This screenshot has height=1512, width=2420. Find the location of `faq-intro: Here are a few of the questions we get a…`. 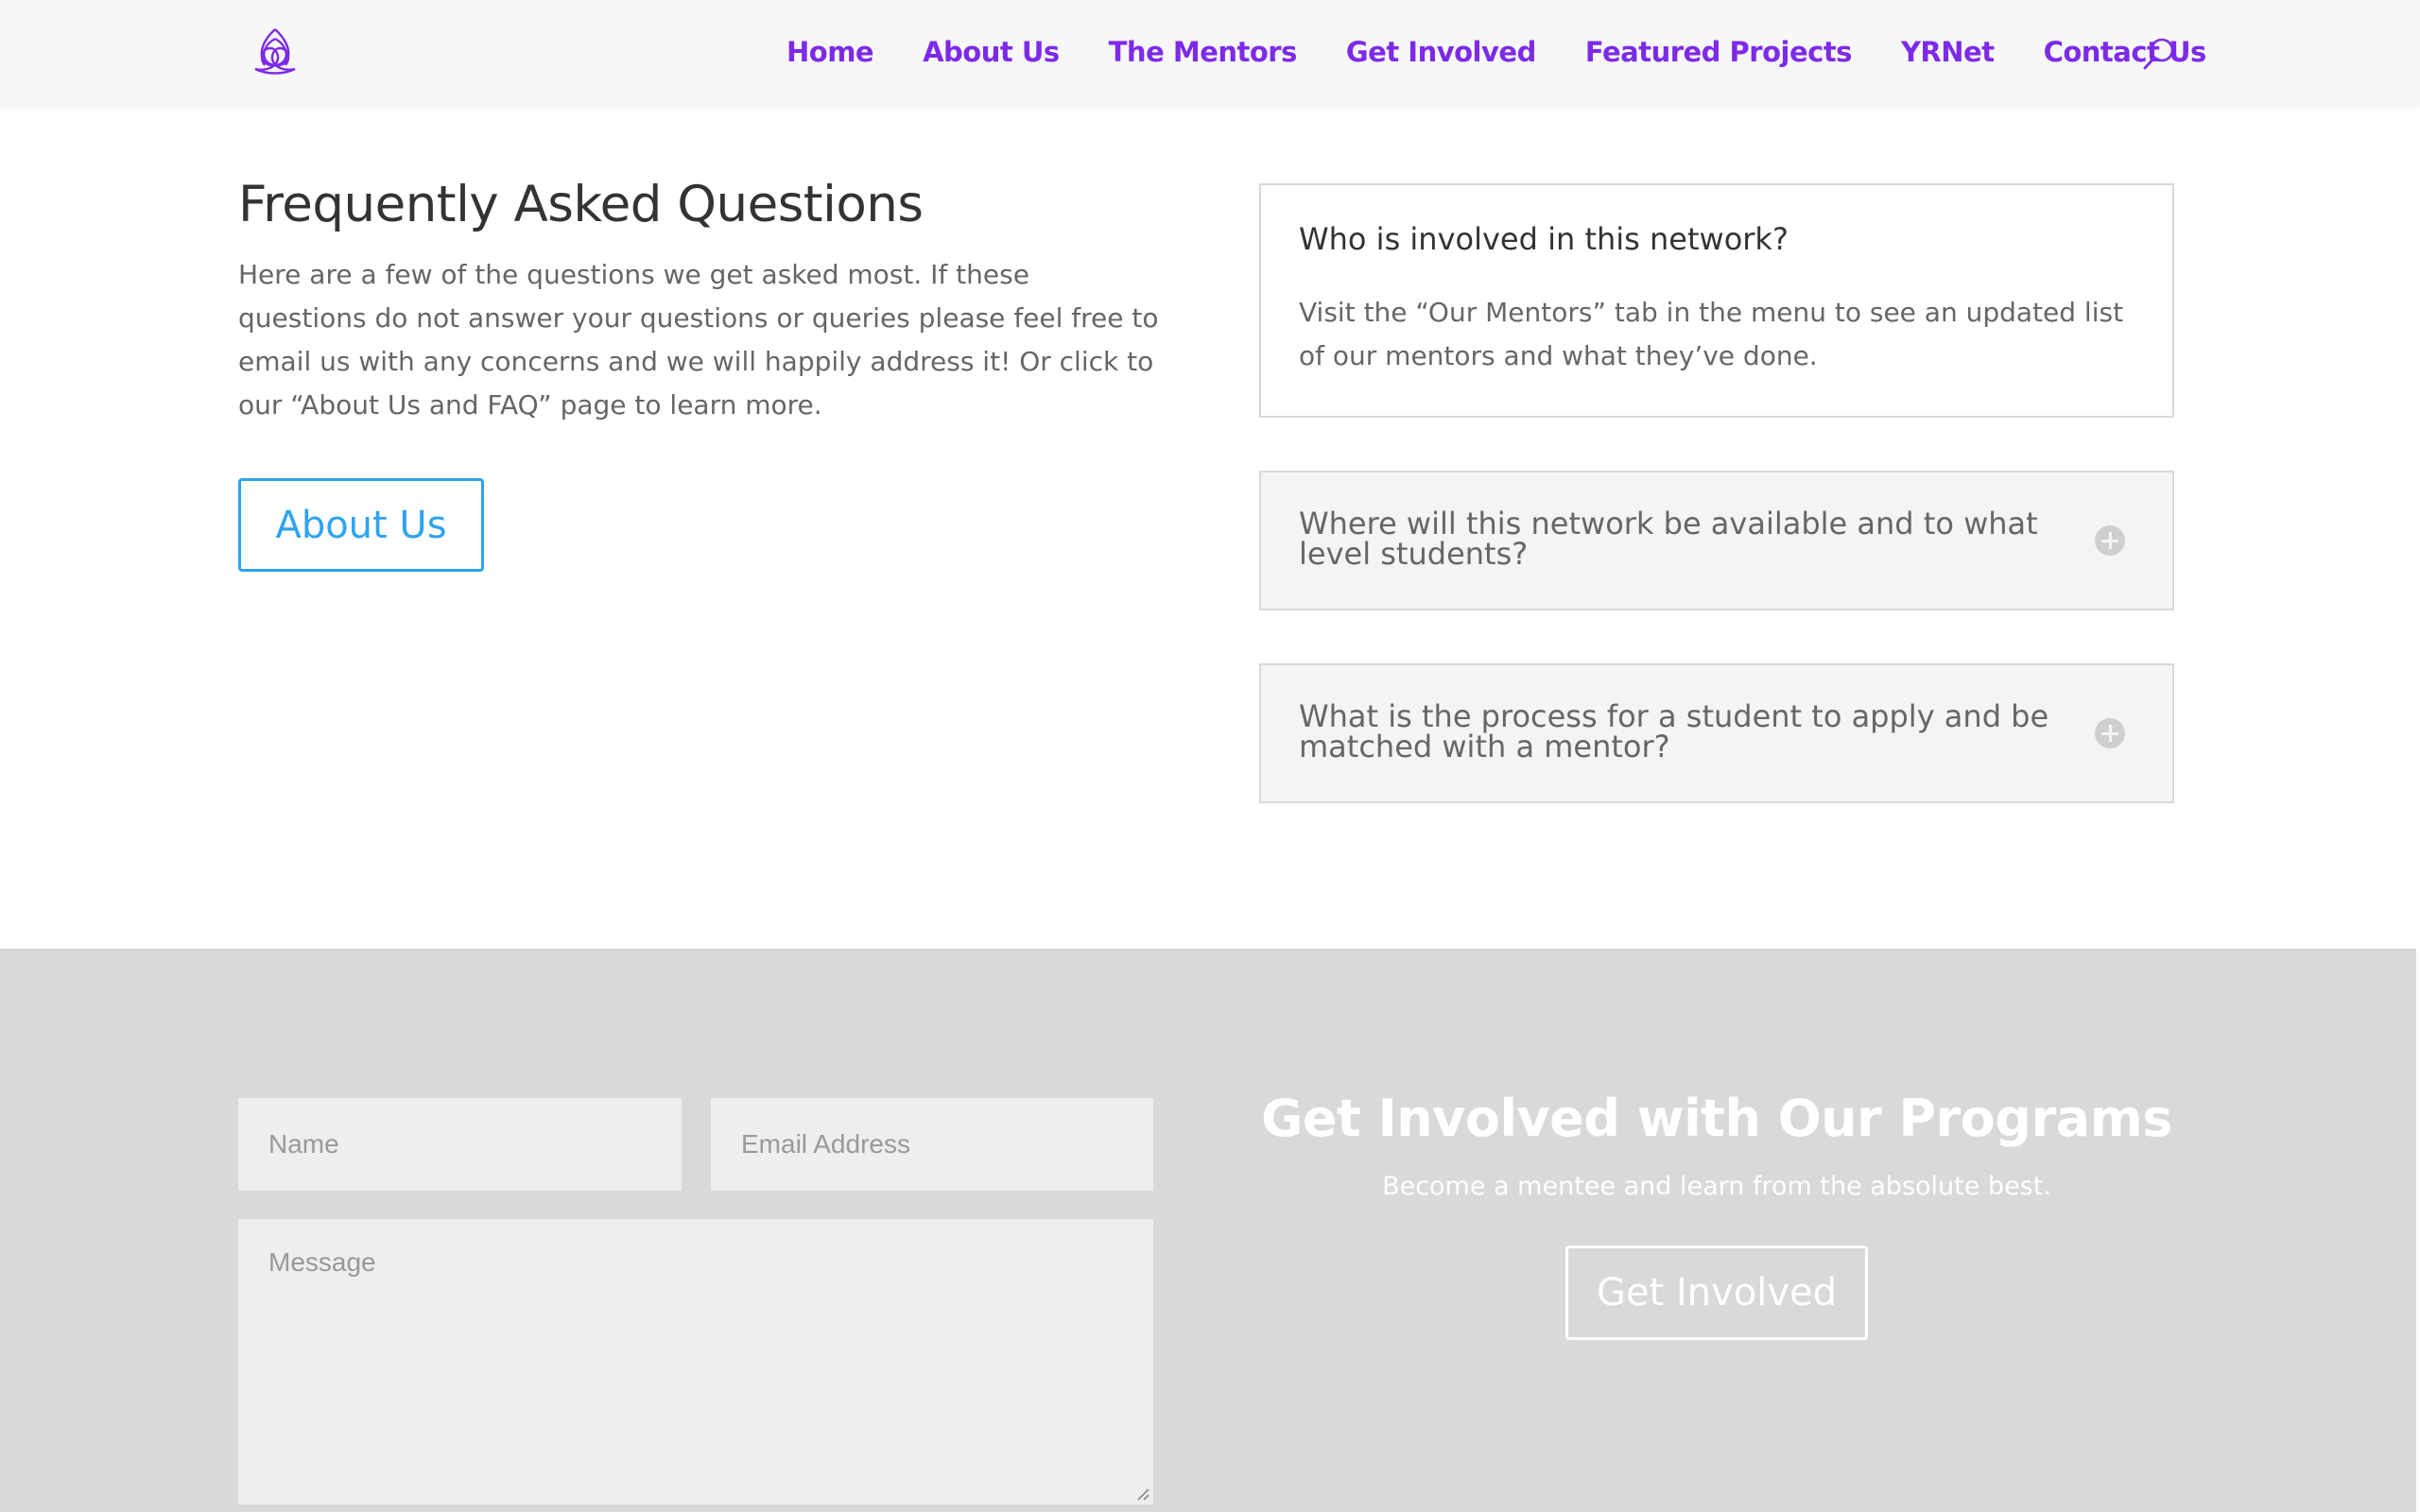

faq-intro: Here are a few of the questions we get a… is located at coordinates (698, 340).